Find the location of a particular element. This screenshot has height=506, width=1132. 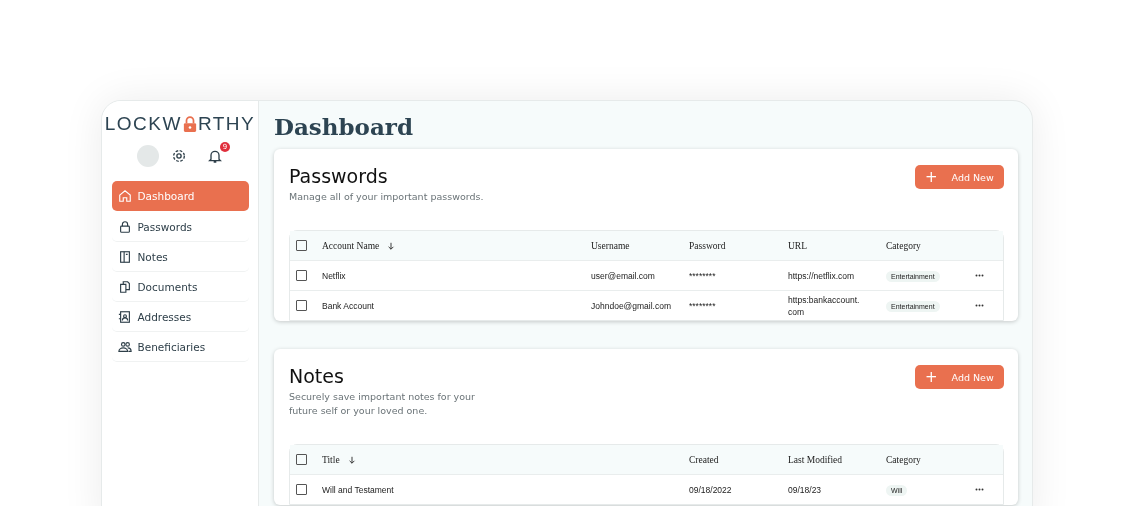

sidebar-item: Notes is located at coordinates (180, 257).